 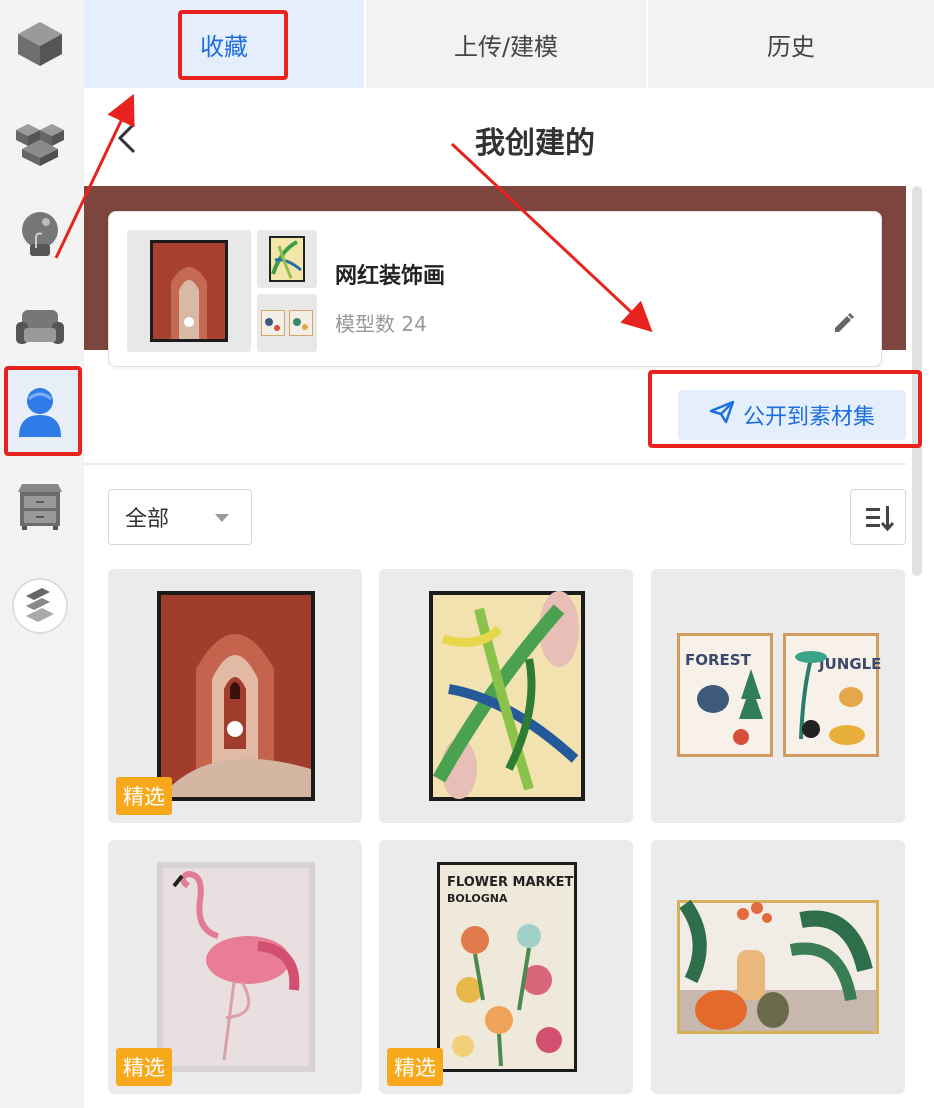 I want to click on cube-icon, so click(x=40, y=44).